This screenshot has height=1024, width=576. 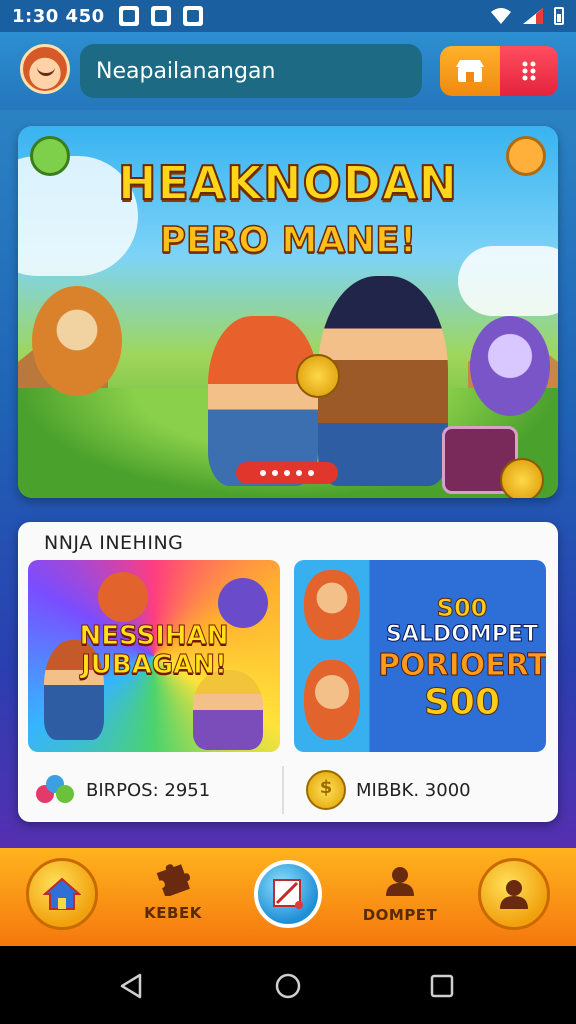 I want to click on battery-icon, so click(x=559, y=16).